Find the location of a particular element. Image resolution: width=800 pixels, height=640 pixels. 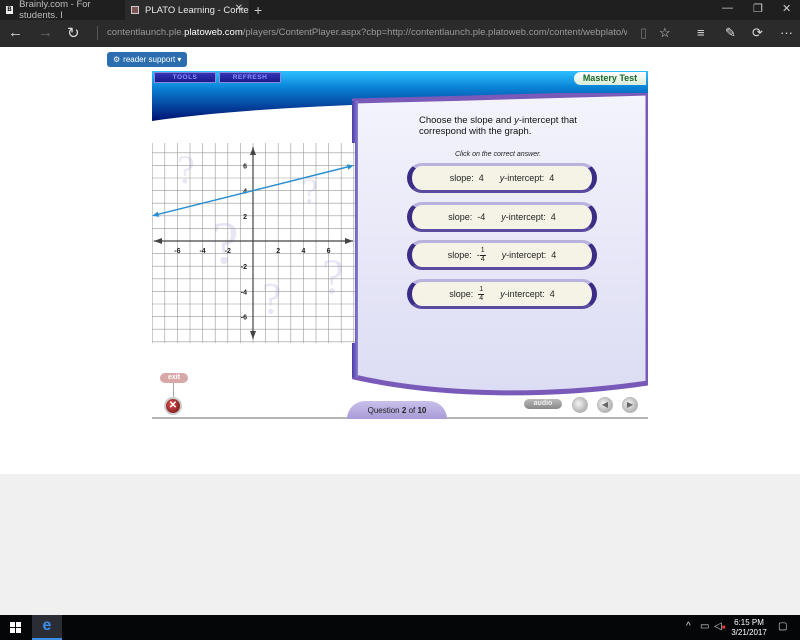

x-tick-label: 2 is located at coordinates (278, 251).